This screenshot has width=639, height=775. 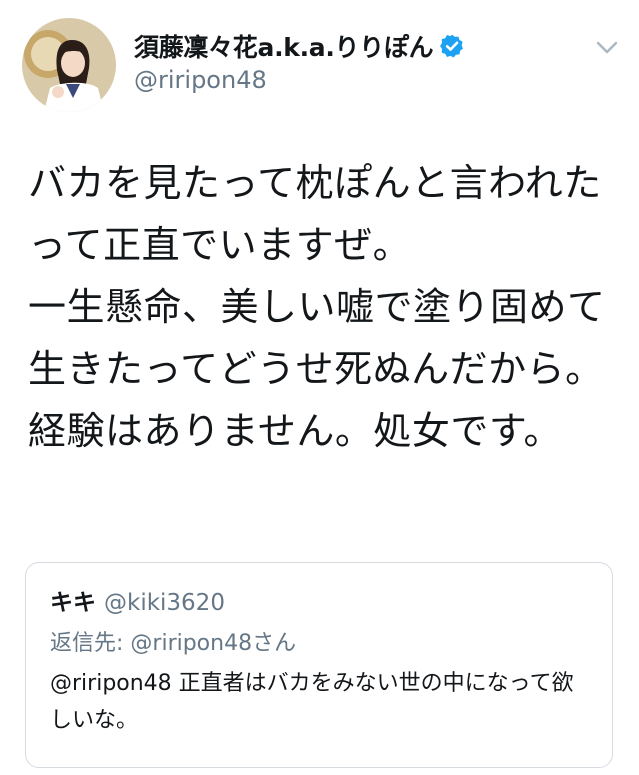 I want to click on author-name-row: 須藤凜々花a.k.a.りりぽん, so click(x=299, y=46).